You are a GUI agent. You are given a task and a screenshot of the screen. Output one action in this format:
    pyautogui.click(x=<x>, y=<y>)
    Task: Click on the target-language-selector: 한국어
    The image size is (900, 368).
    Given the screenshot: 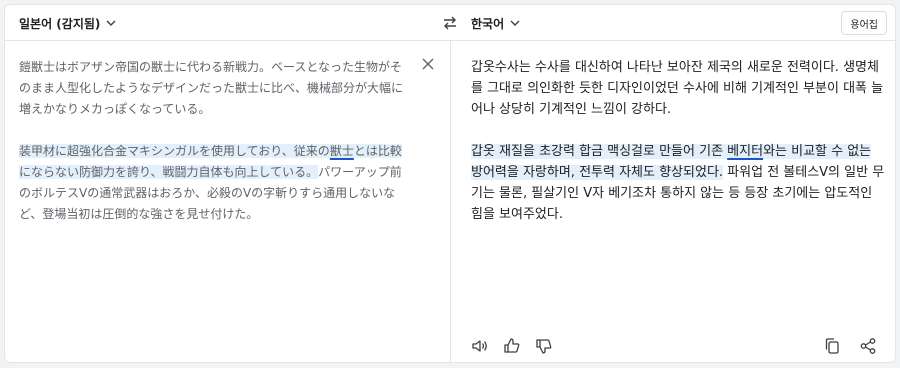 What is the action you would take?
    pyautogui.click(x=495, y=23)
    